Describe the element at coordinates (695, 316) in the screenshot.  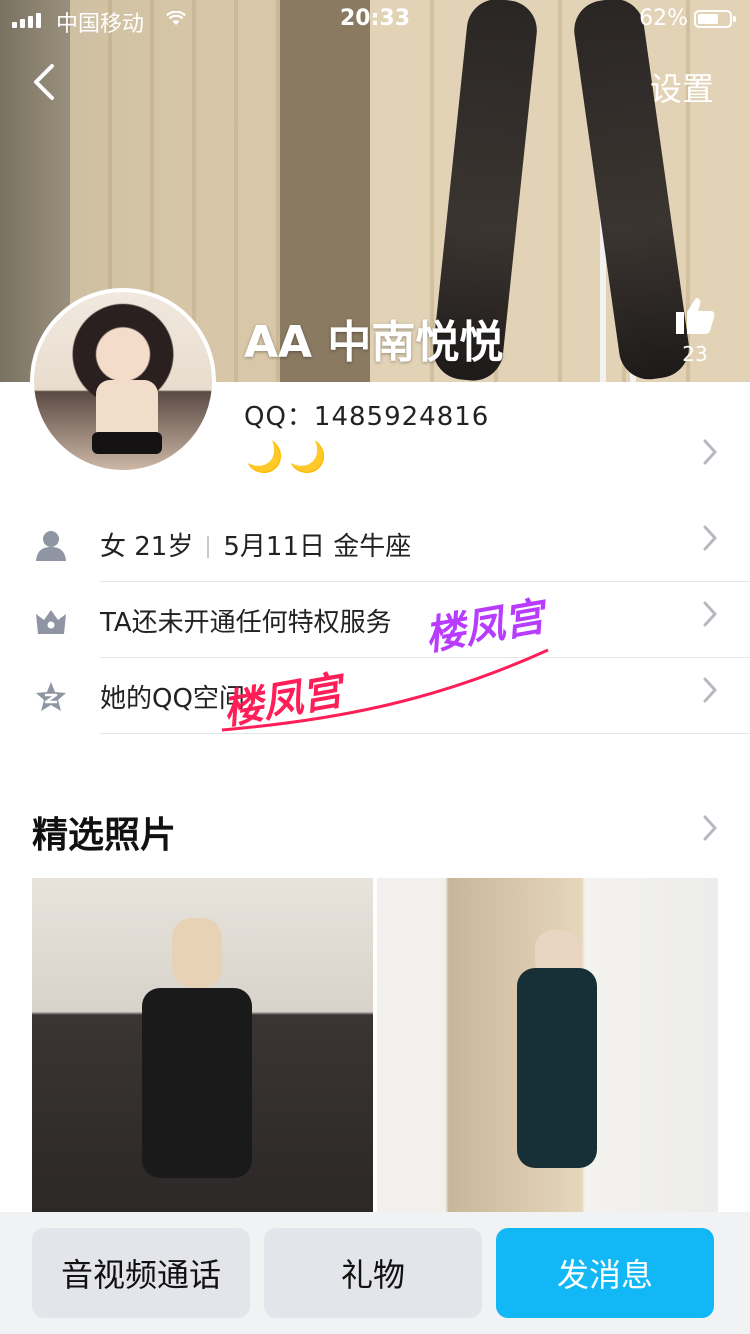
I see `thumbs-up-icon` at that location.